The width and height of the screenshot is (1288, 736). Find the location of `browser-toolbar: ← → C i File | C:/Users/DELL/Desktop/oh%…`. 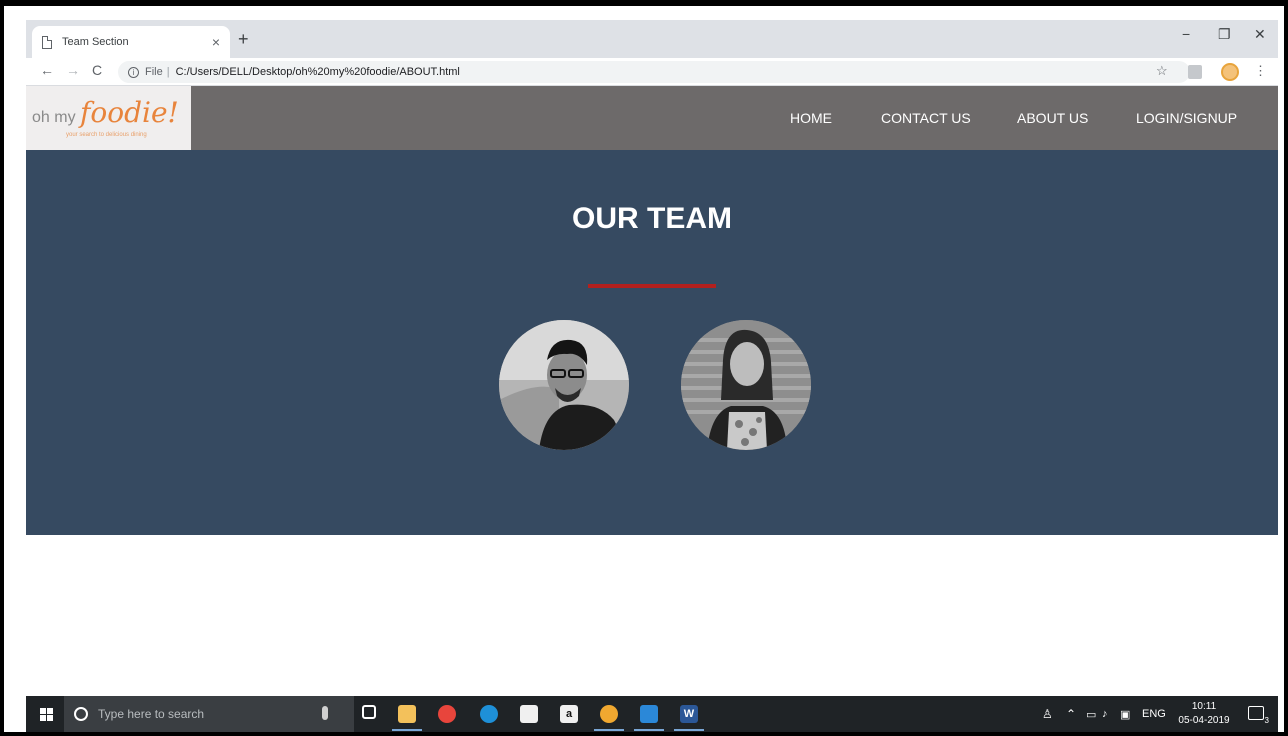

browser-toolbar: ← → C i File | C:/Users/DELL/Desktop/oh%… is located at coordinates (652, 72).